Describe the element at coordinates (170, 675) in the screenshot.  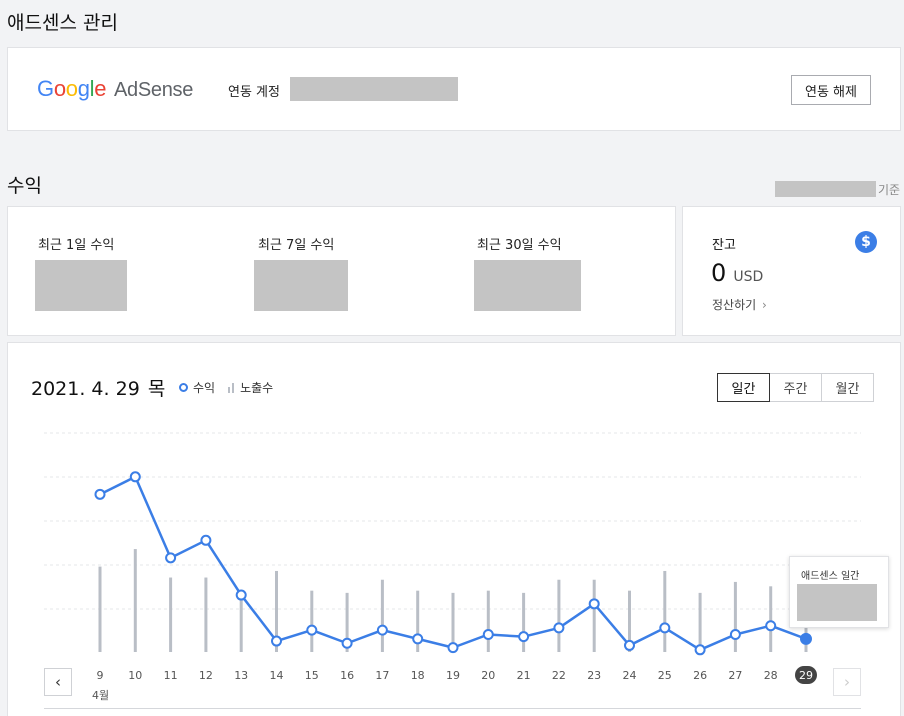
I see `x-tick-label: 11` at that location.